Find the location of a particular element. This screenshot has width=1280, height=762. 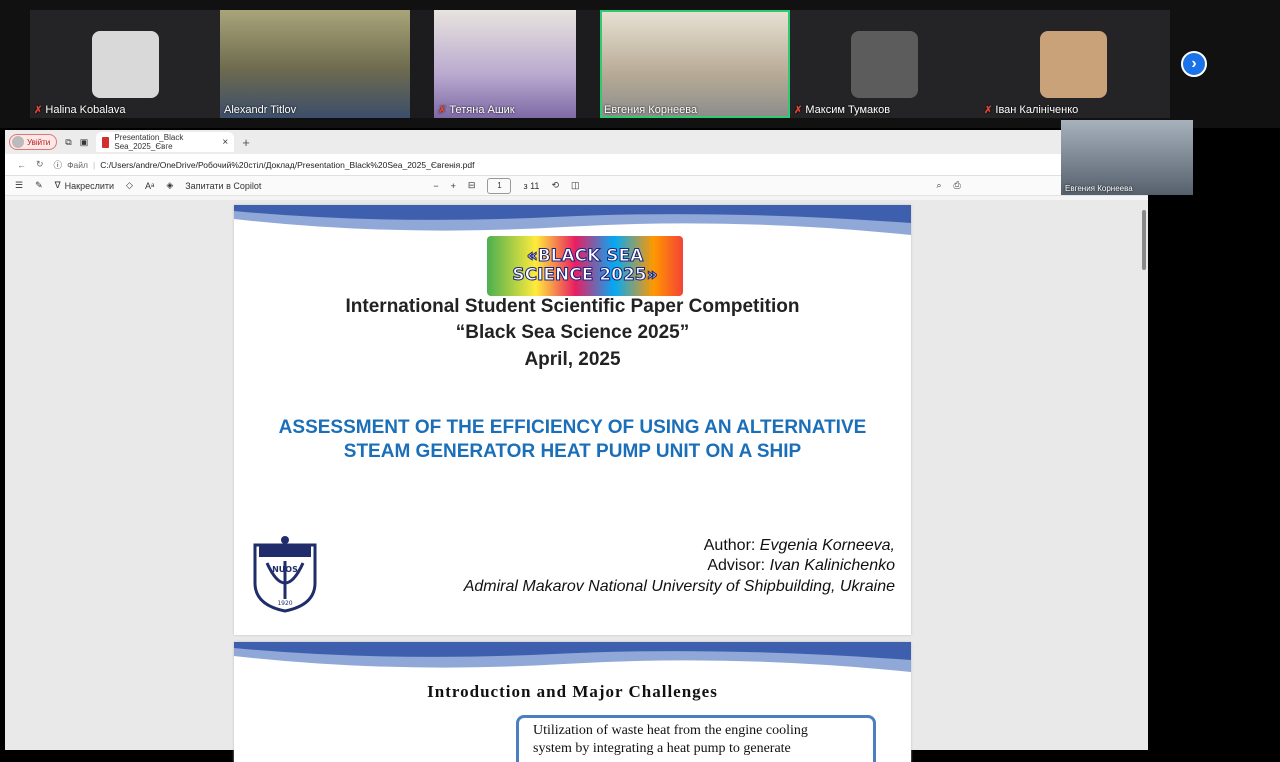

page-number-input: 1 is located at coordinates (499, 185).